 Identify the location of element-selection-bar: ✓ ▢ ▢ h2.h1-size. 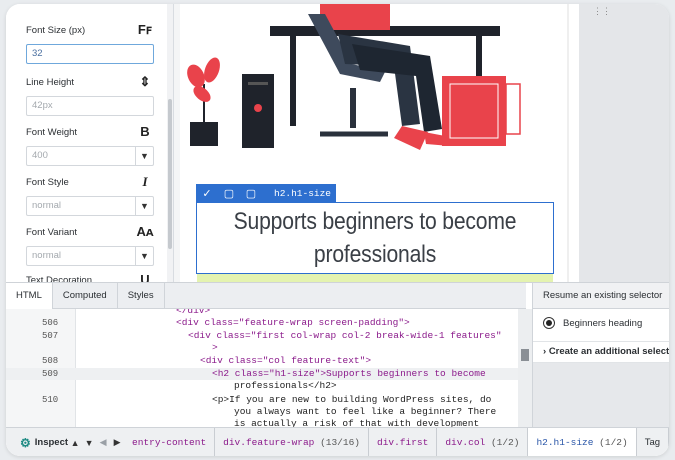
(266, 193).